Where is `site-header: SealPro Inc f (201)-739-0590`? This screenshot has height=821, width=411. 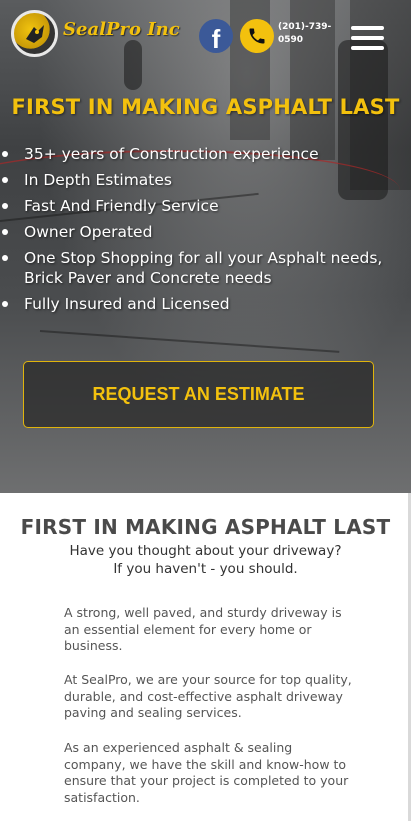 site-header: SealPro Inc f (201)-739-0590 is located at coordinates (205, 38).